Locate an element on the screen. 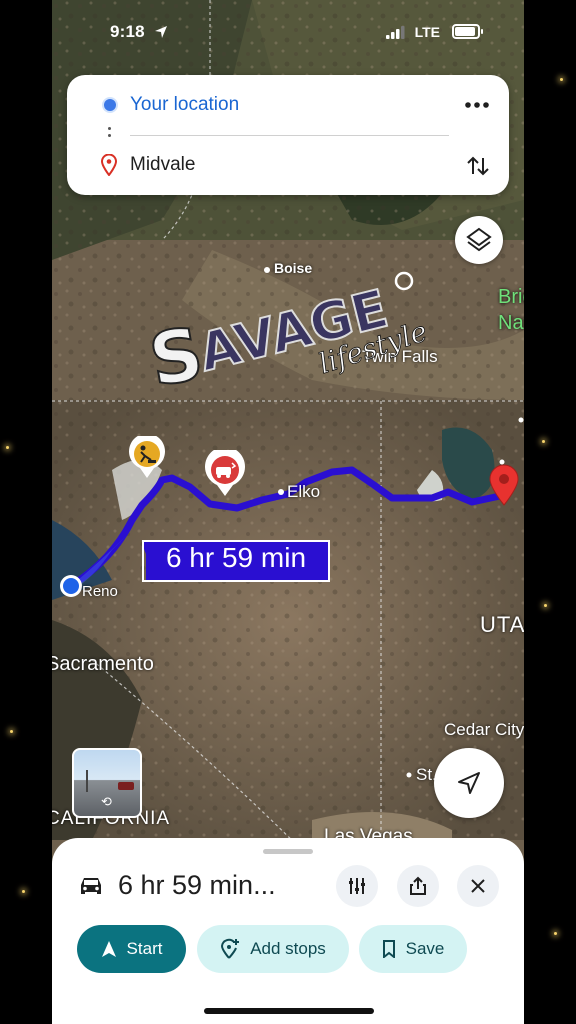 The image size is (576, 1024). start-button: Start is located at coordinates (131, 949).